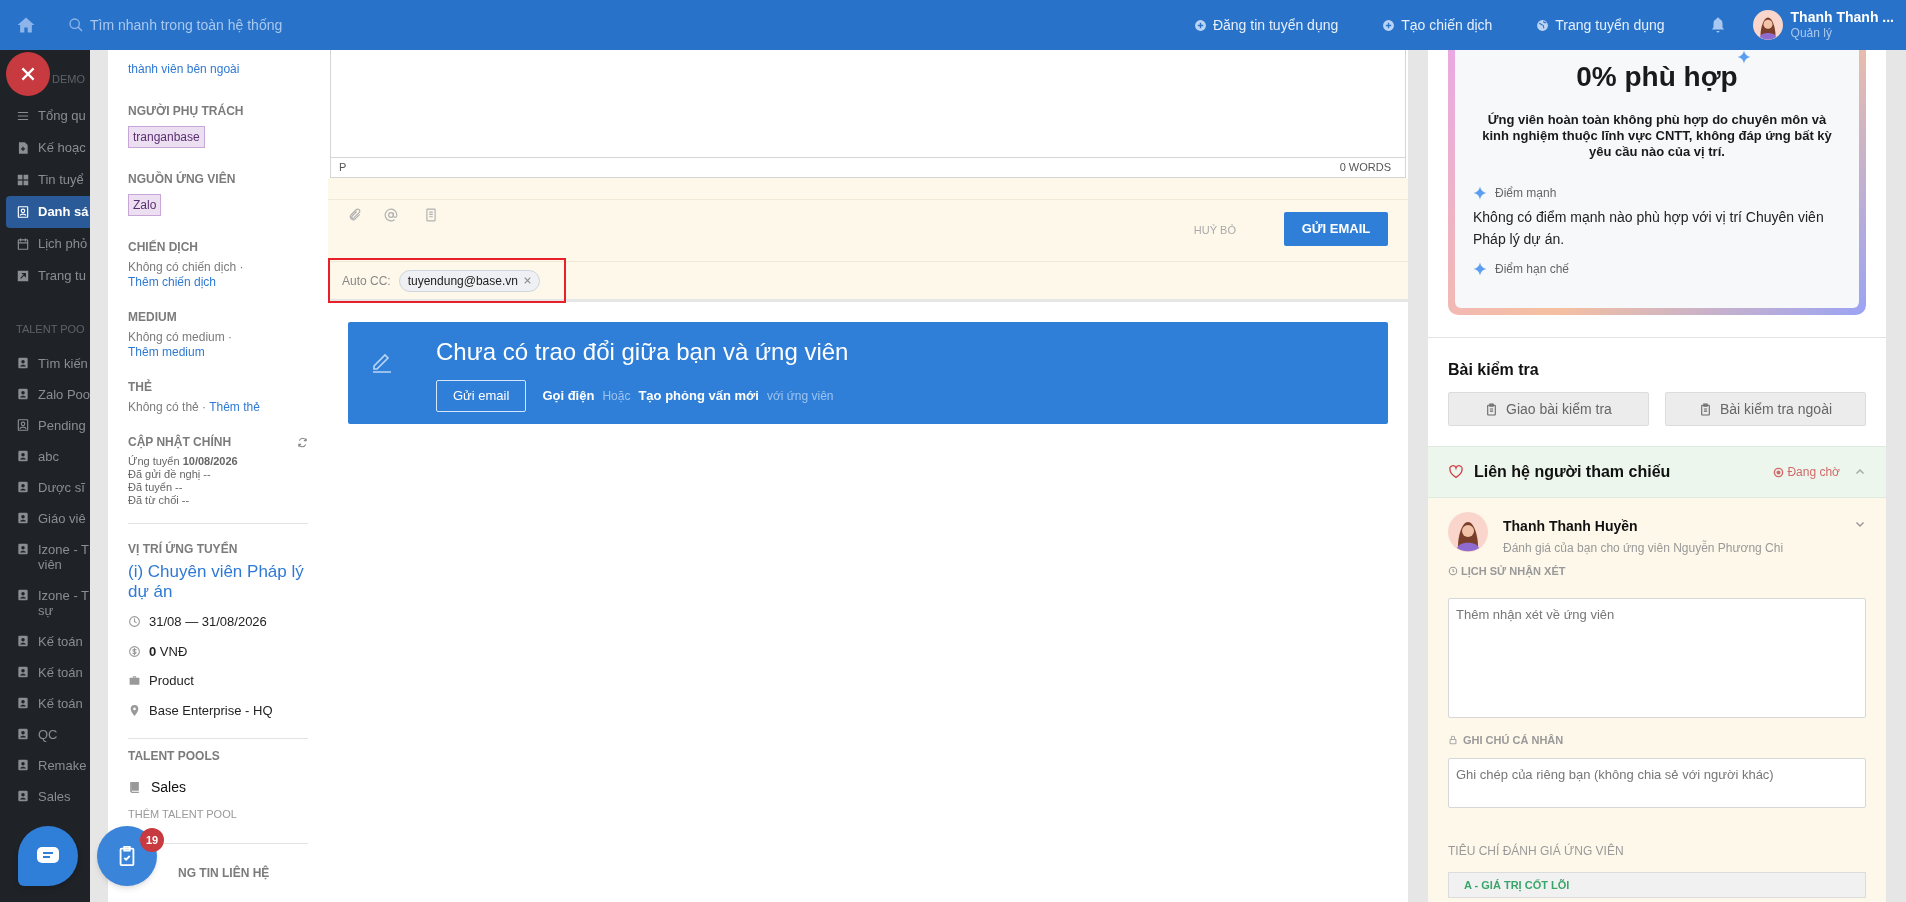 The width and height of the screenshot is (1906, 902). What do you see at coordinates (45, 456) in the screenshot?
I see `sidebar-item: abc` at bounding box center [45, 456].